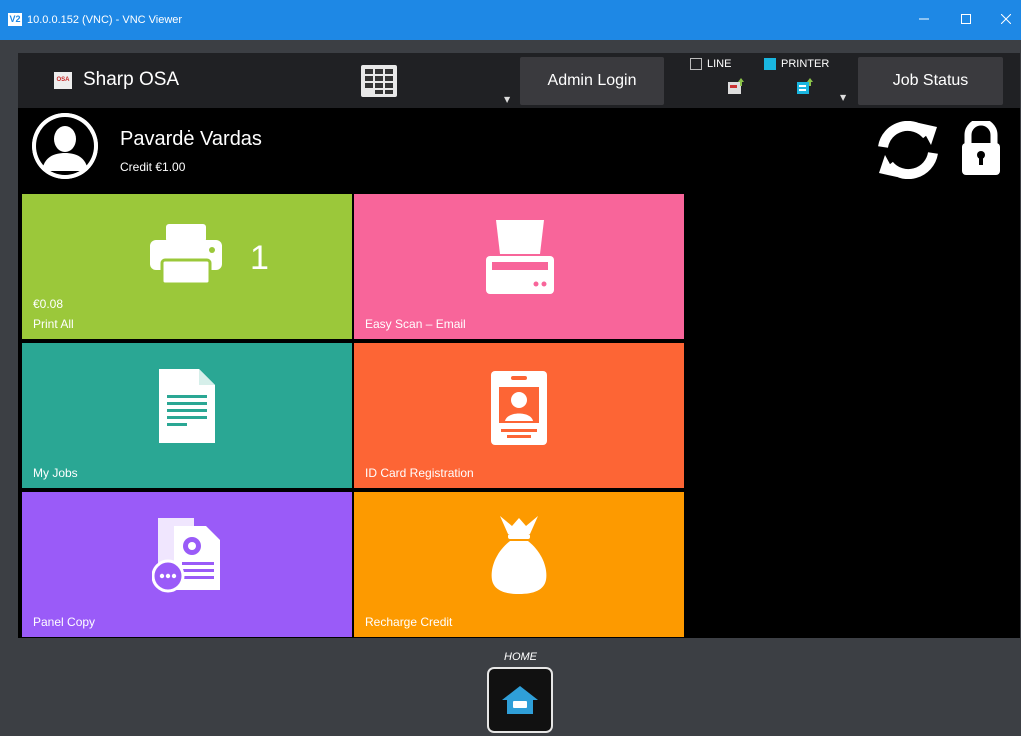 This screenshot has height=736, width=1021. I want to click on document-icon, so click(187, 408).